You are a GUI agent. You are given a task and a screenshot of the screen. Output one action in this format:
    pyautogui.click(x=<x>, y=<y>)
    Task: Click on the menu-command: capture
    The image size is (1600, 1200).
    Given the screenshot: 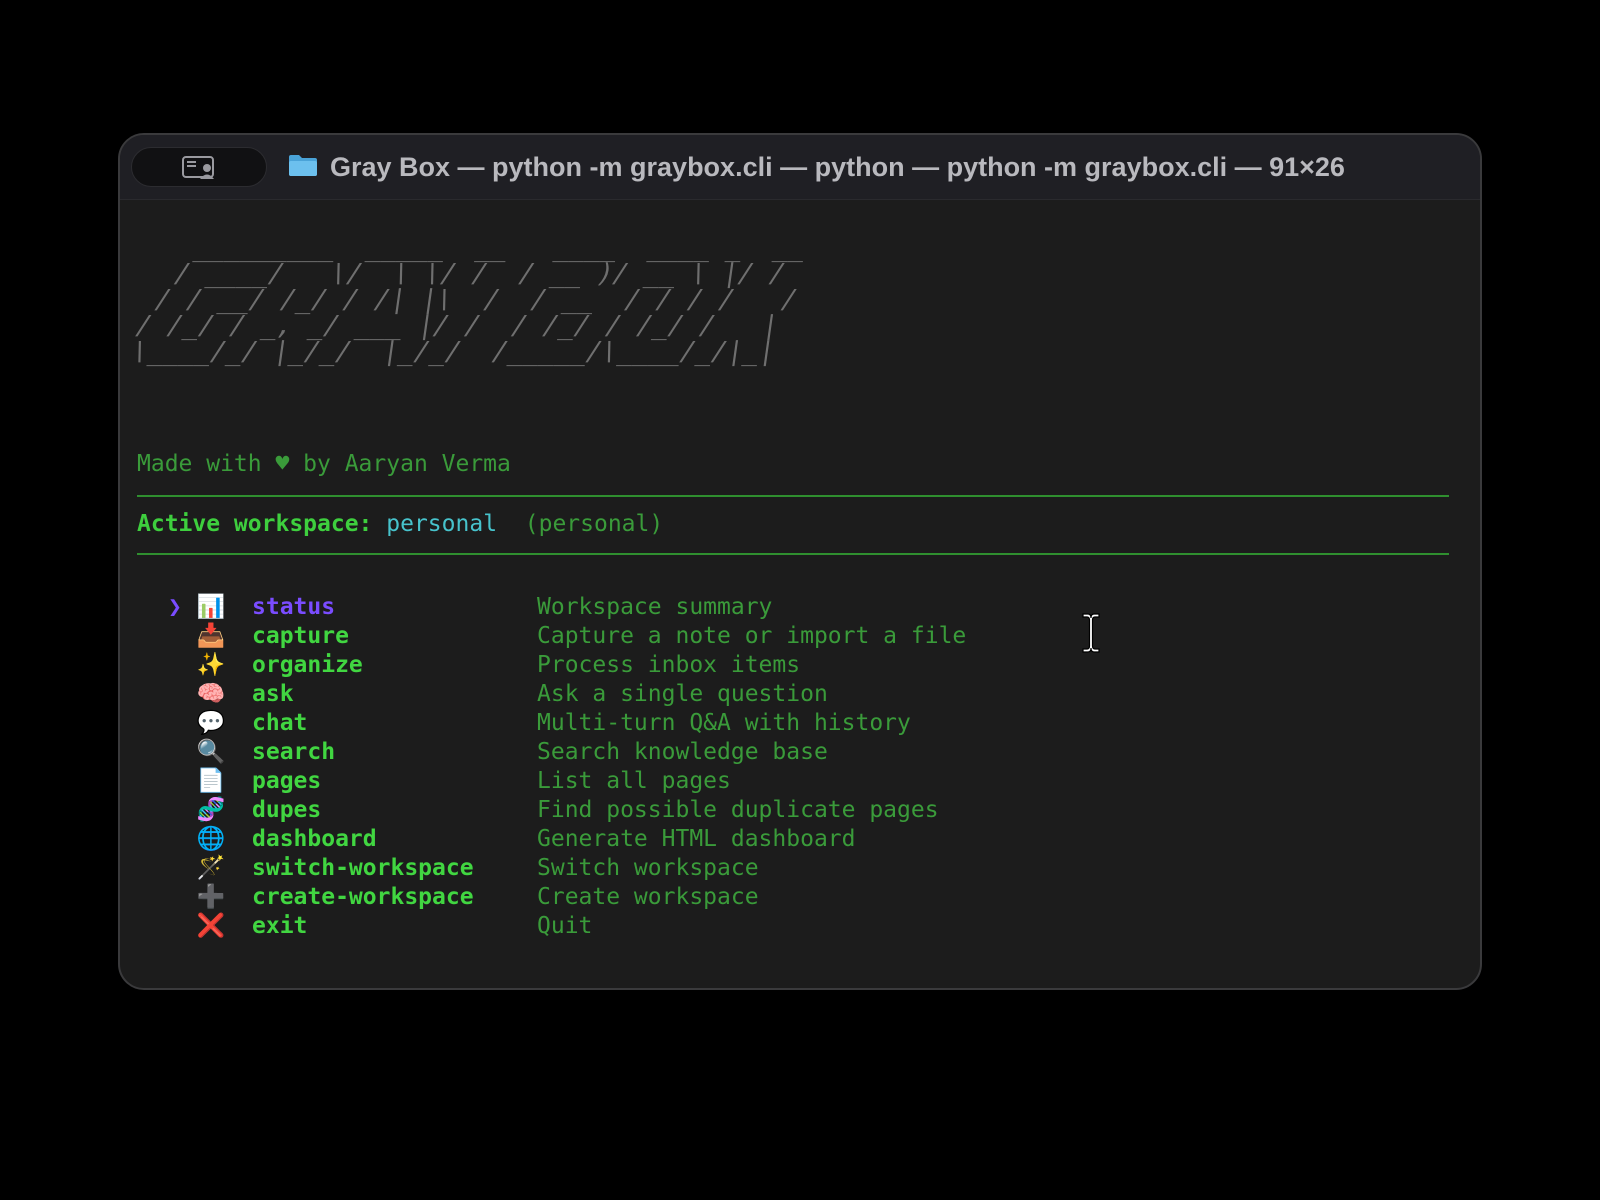 What is the action you would take?
    pyautogui.click(x=300, y=636)
    